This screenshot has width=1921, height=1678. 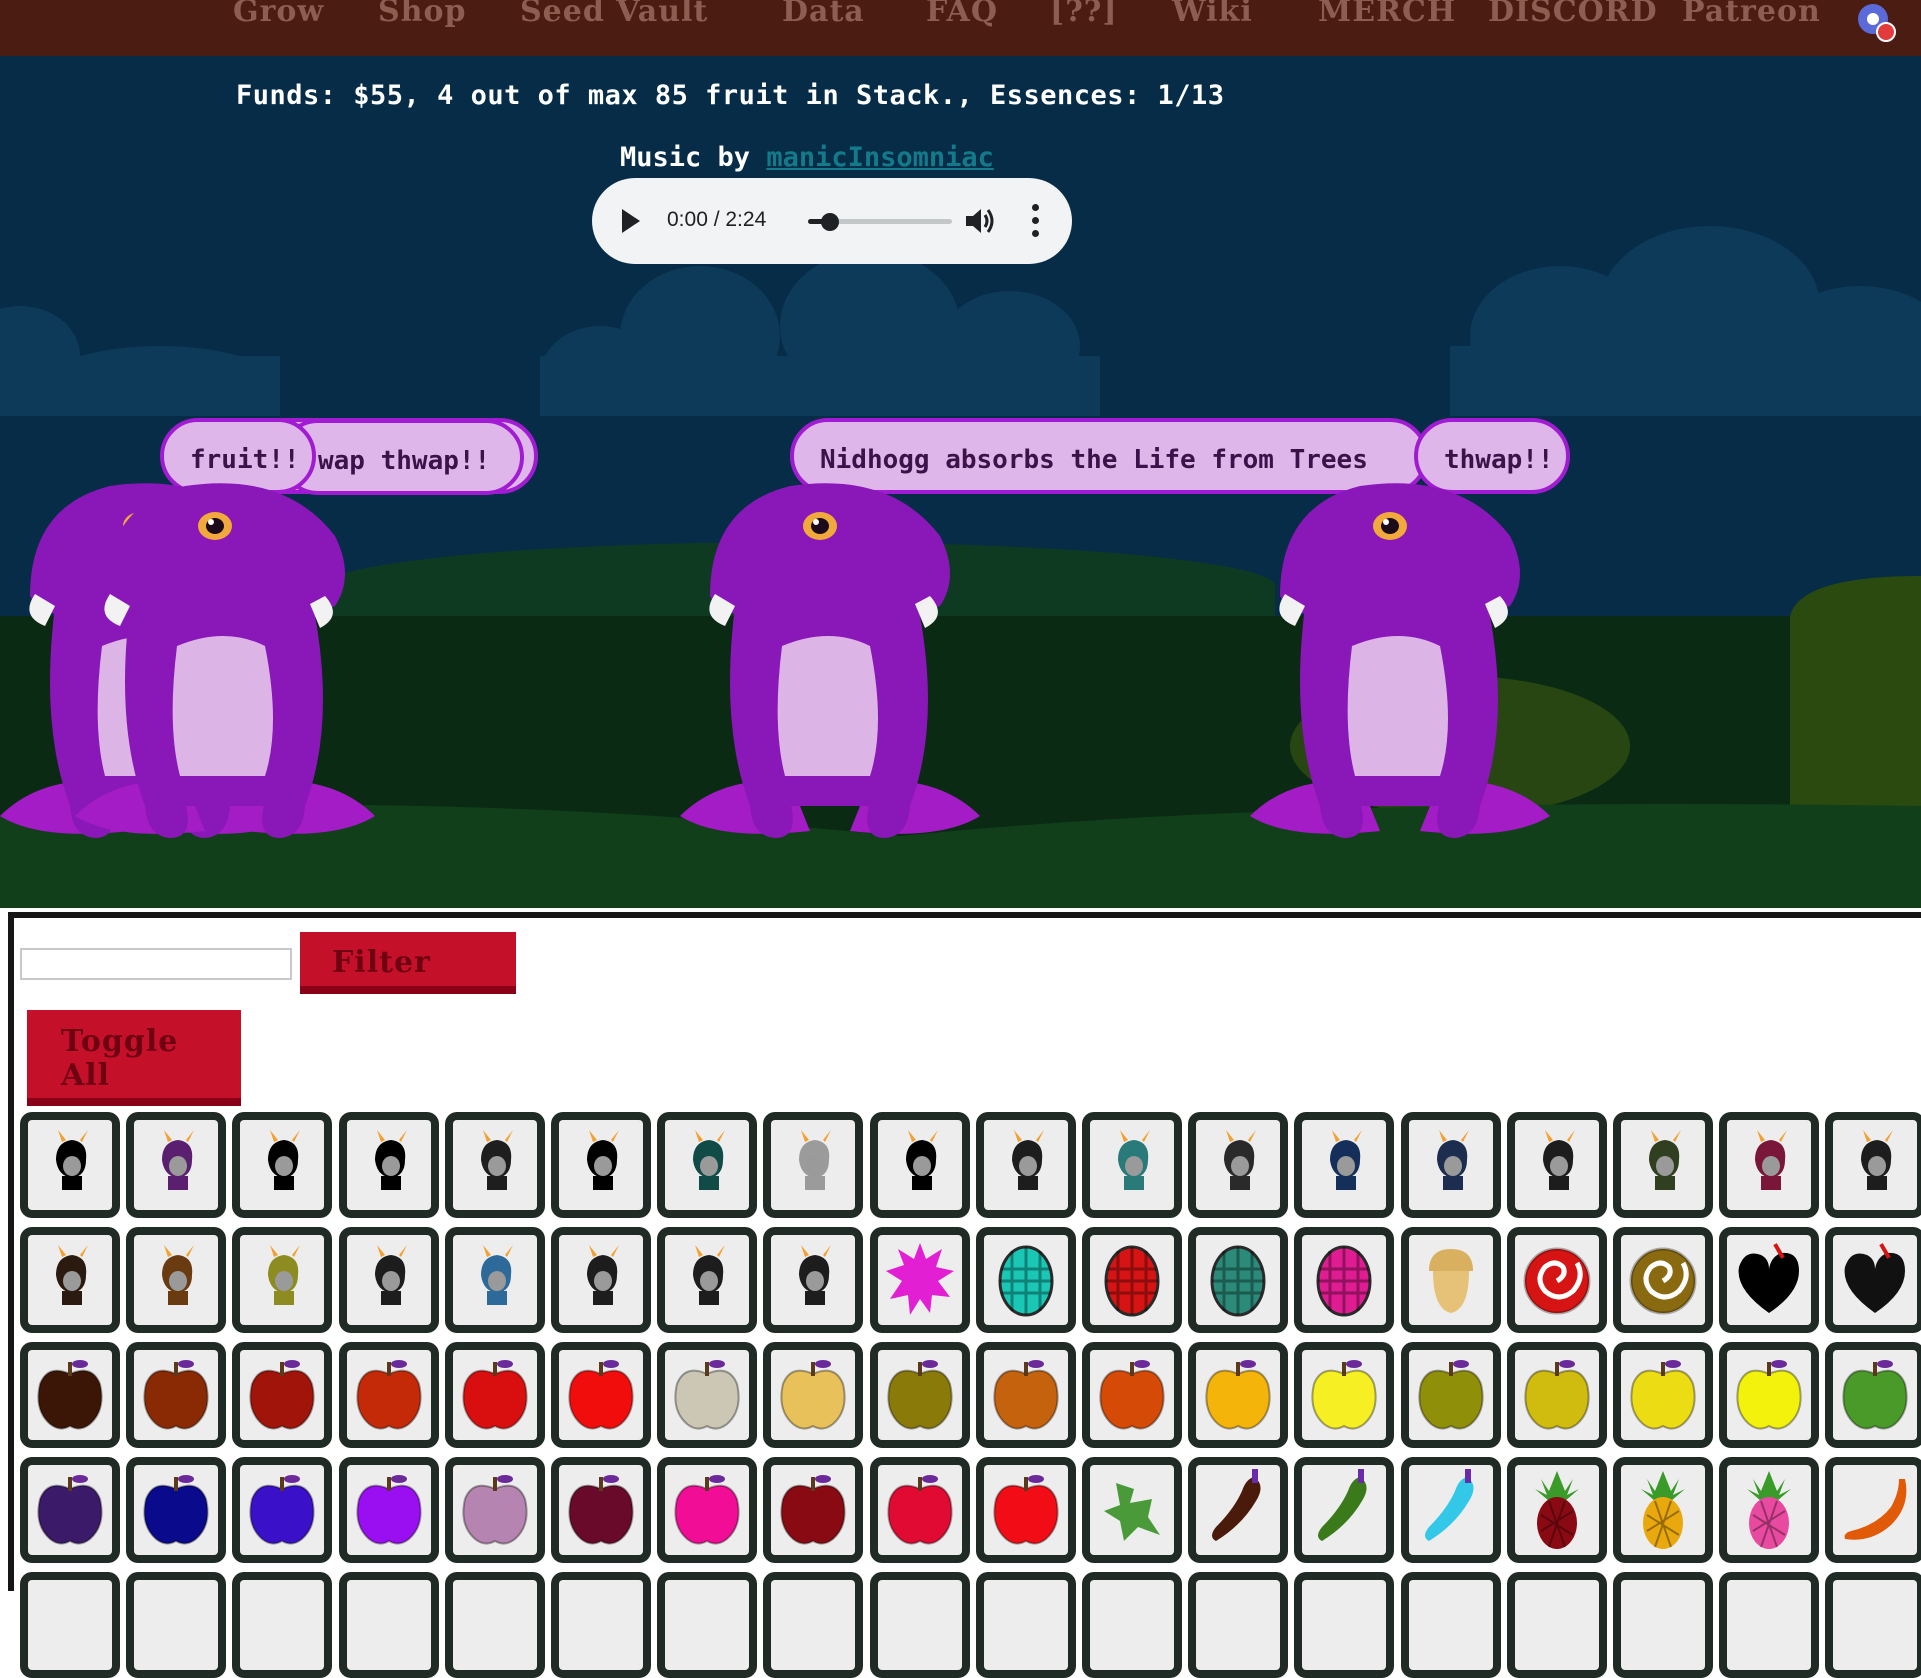 I want to click on nav-link-patreon: Patreon, so click(x=1751, y=14).